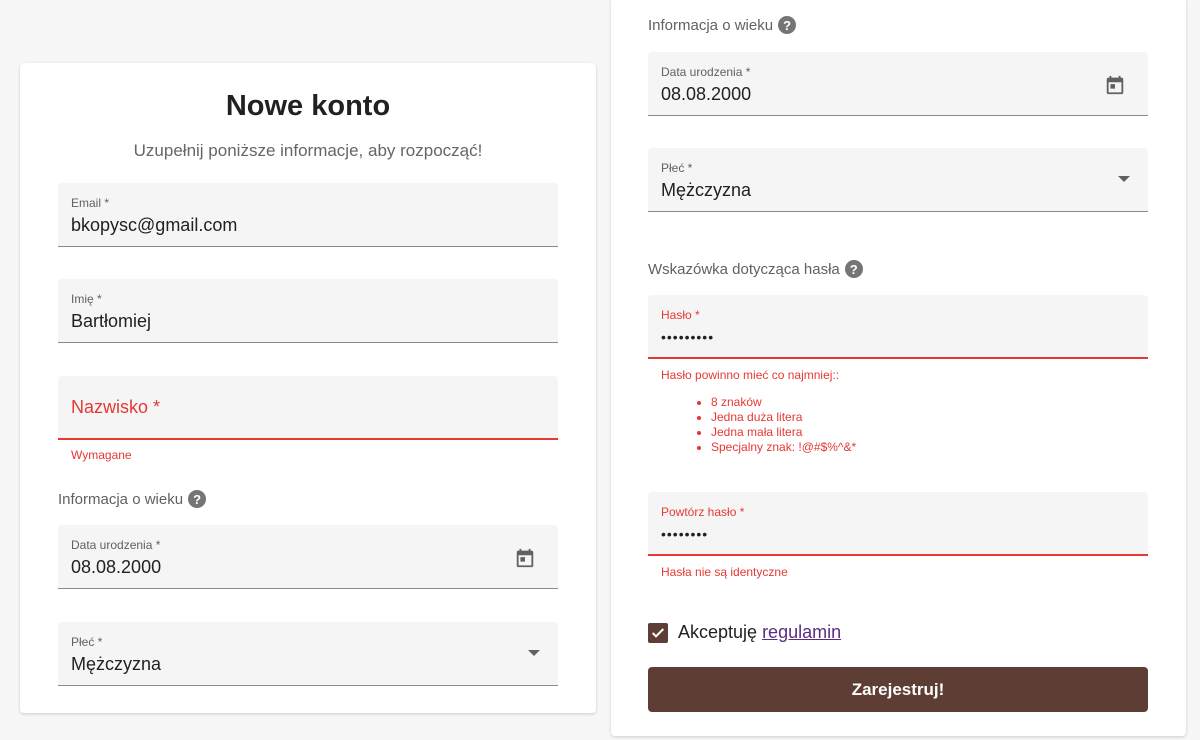  I want to click on check-icon, so click(658, 632).